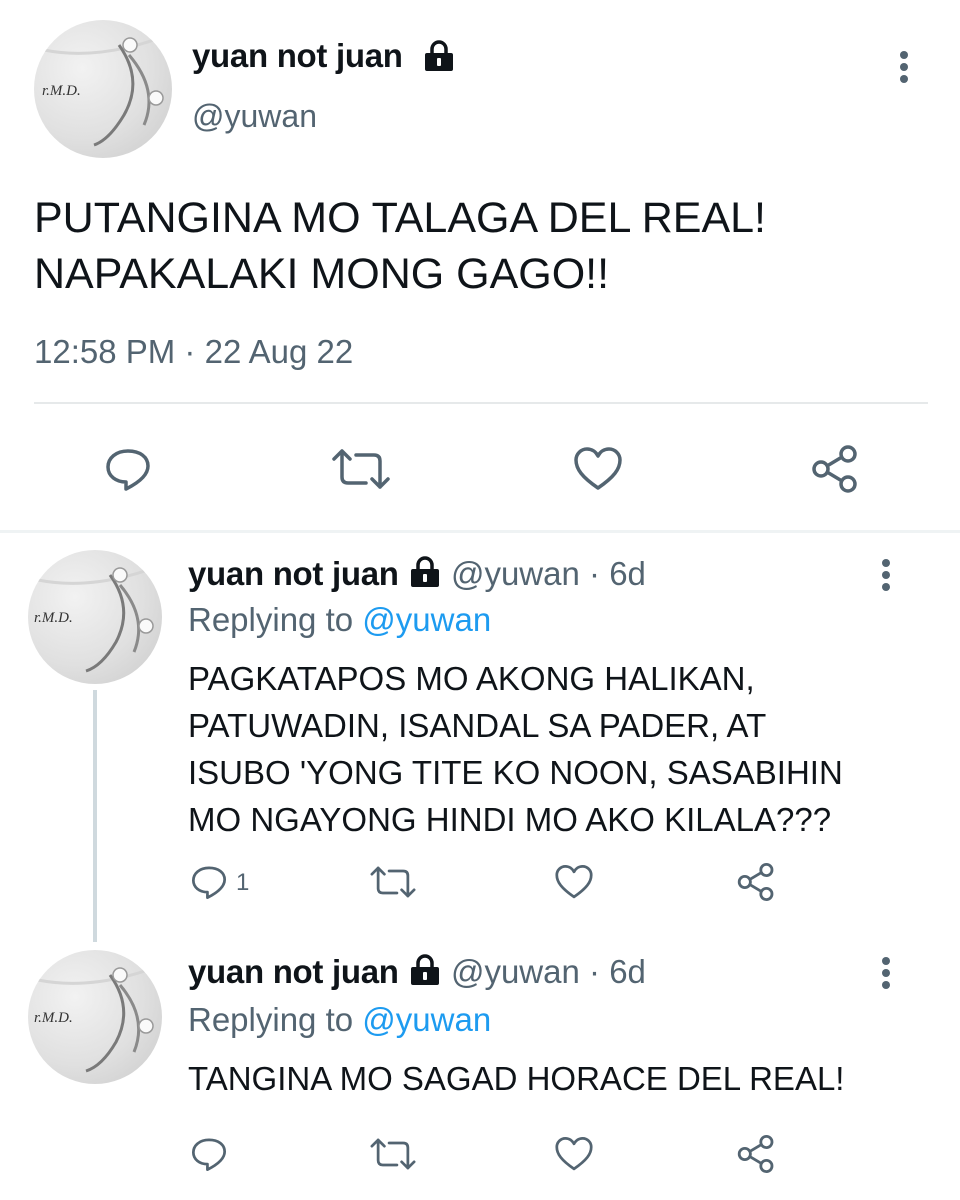 The image size is (960, 1200). I want to click on reply-text-line: PATUWADIN, ISANDAL SA PADER, AT, so click(477, 725).